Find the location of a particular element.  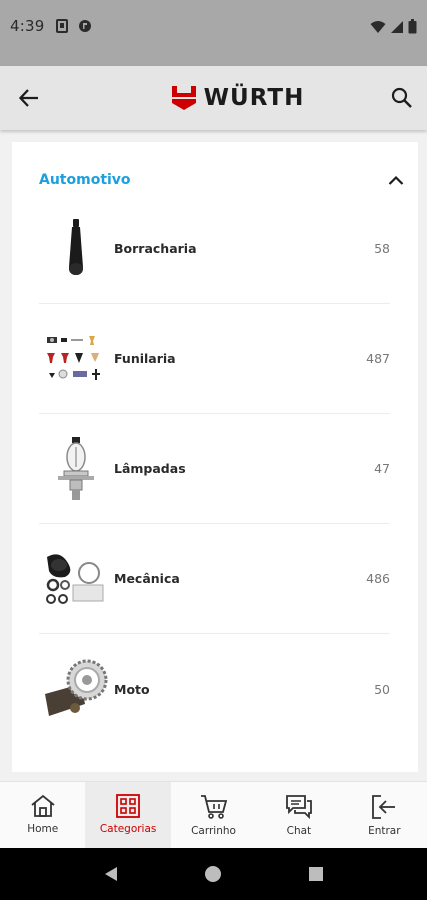

grid-icon is located at coordinates (128, 806).